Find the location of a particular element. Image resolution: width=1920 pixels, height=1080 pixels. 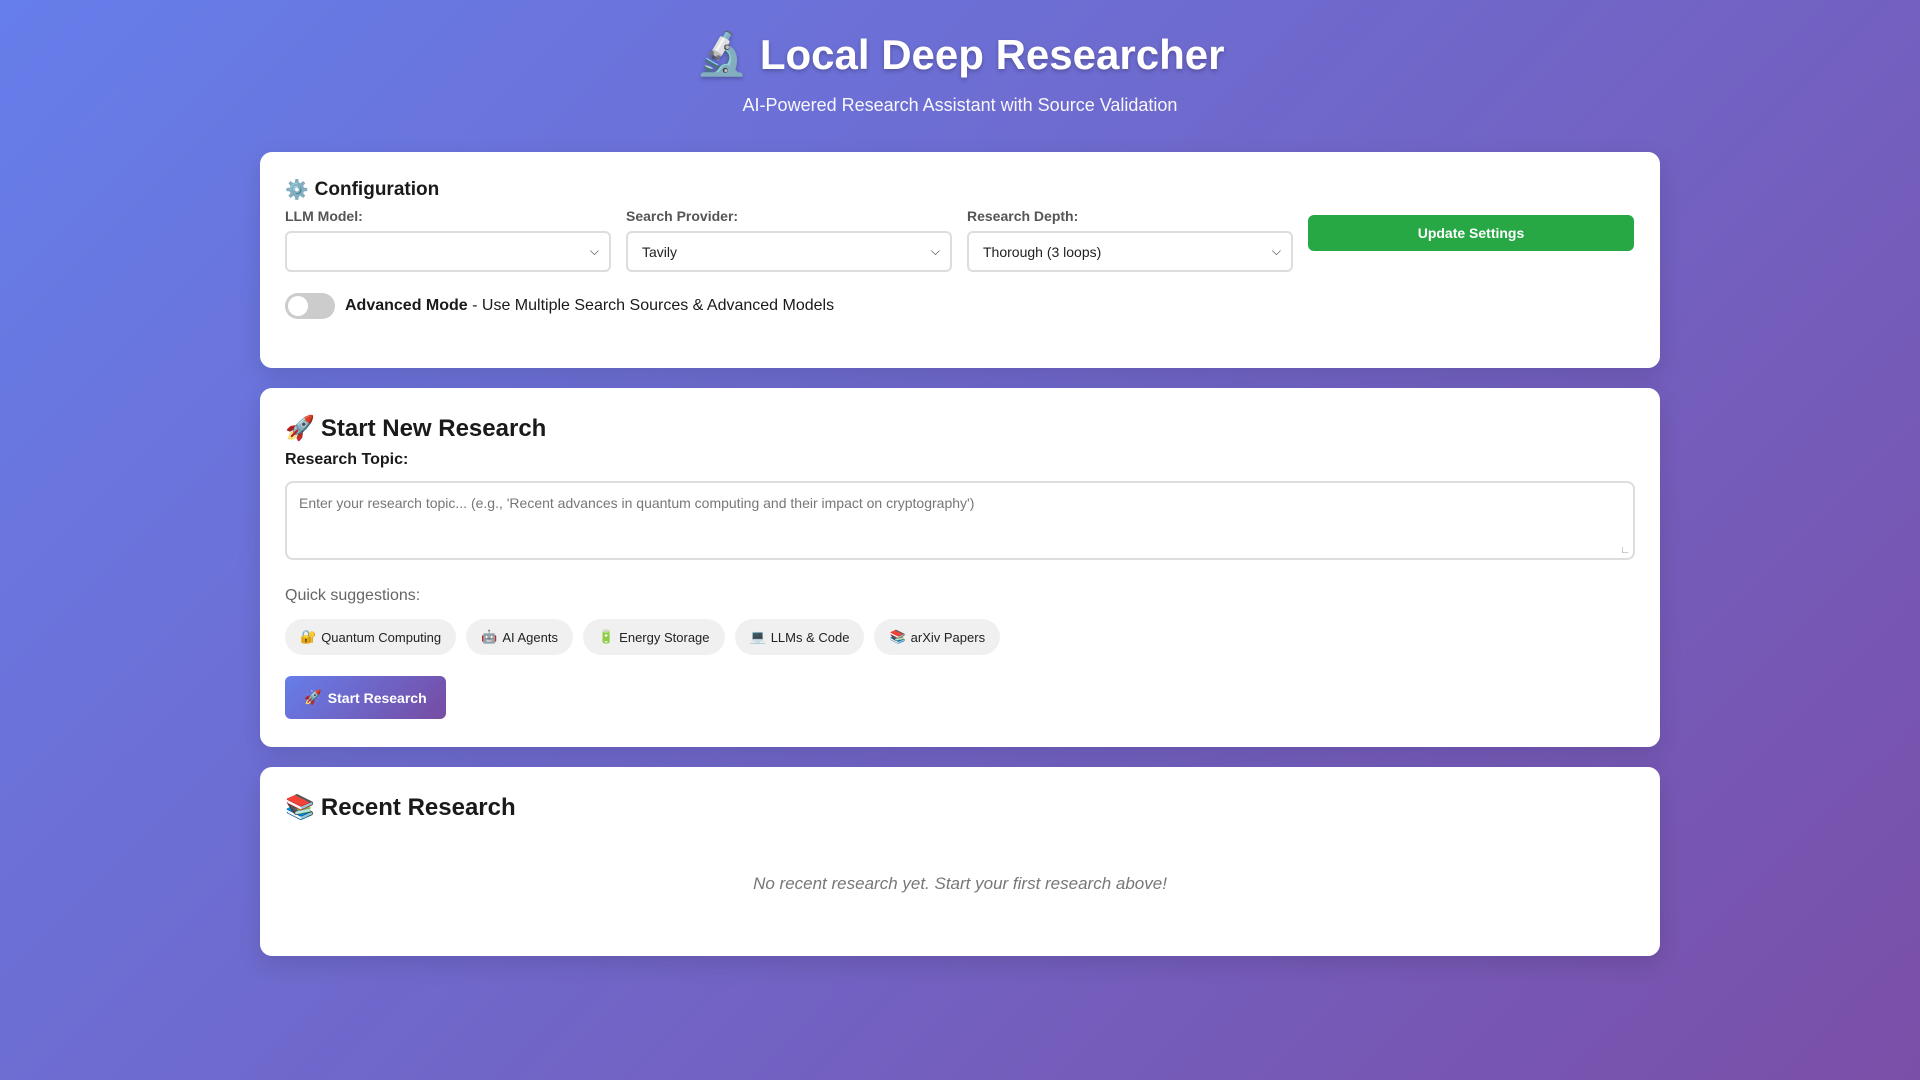

suggestion-chip-energy-storage: 🔋 Energy Storage is located at coordinates (653, 637).